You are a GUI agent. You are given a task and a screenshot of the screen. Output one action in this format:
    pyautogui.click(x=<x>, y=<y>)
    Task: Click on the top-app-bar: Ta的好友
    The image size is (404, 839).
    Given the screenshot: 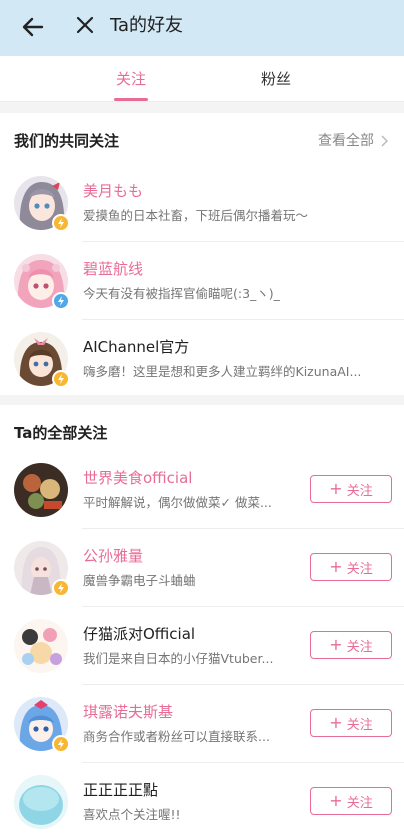 What is the action you would take?
    pyautogui.click(x=202, y=28)
    